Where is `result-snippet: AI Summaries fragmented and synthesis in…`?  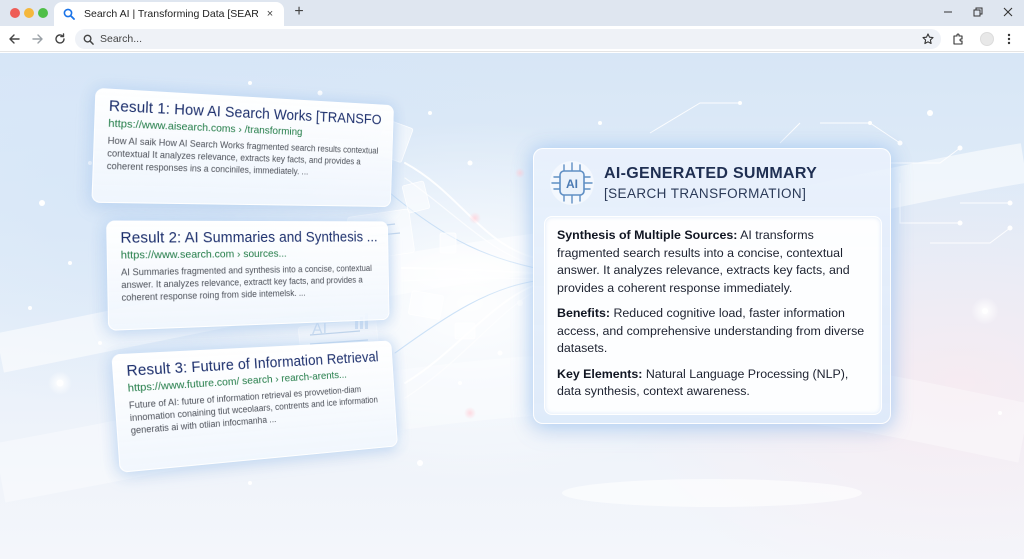
result-snippet: AI Summaries fragmented and synthesis in… is located at coordinates (246, 283).